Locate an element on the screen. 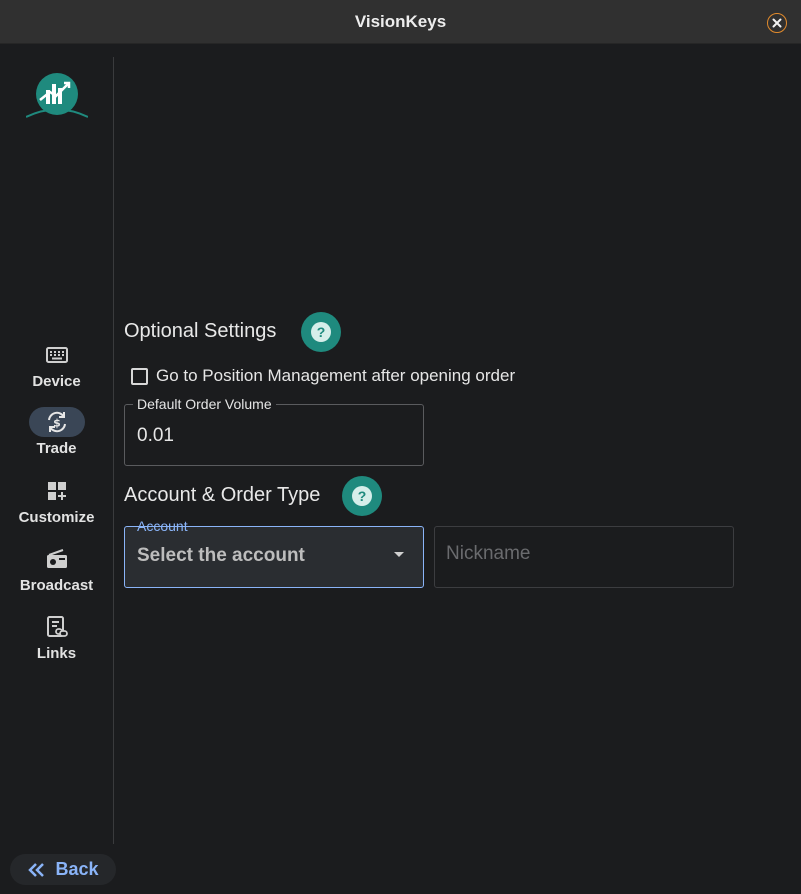 This screenshot has width=801, height=894. account-select-value: Select the account is located at coordinates (221, 555).